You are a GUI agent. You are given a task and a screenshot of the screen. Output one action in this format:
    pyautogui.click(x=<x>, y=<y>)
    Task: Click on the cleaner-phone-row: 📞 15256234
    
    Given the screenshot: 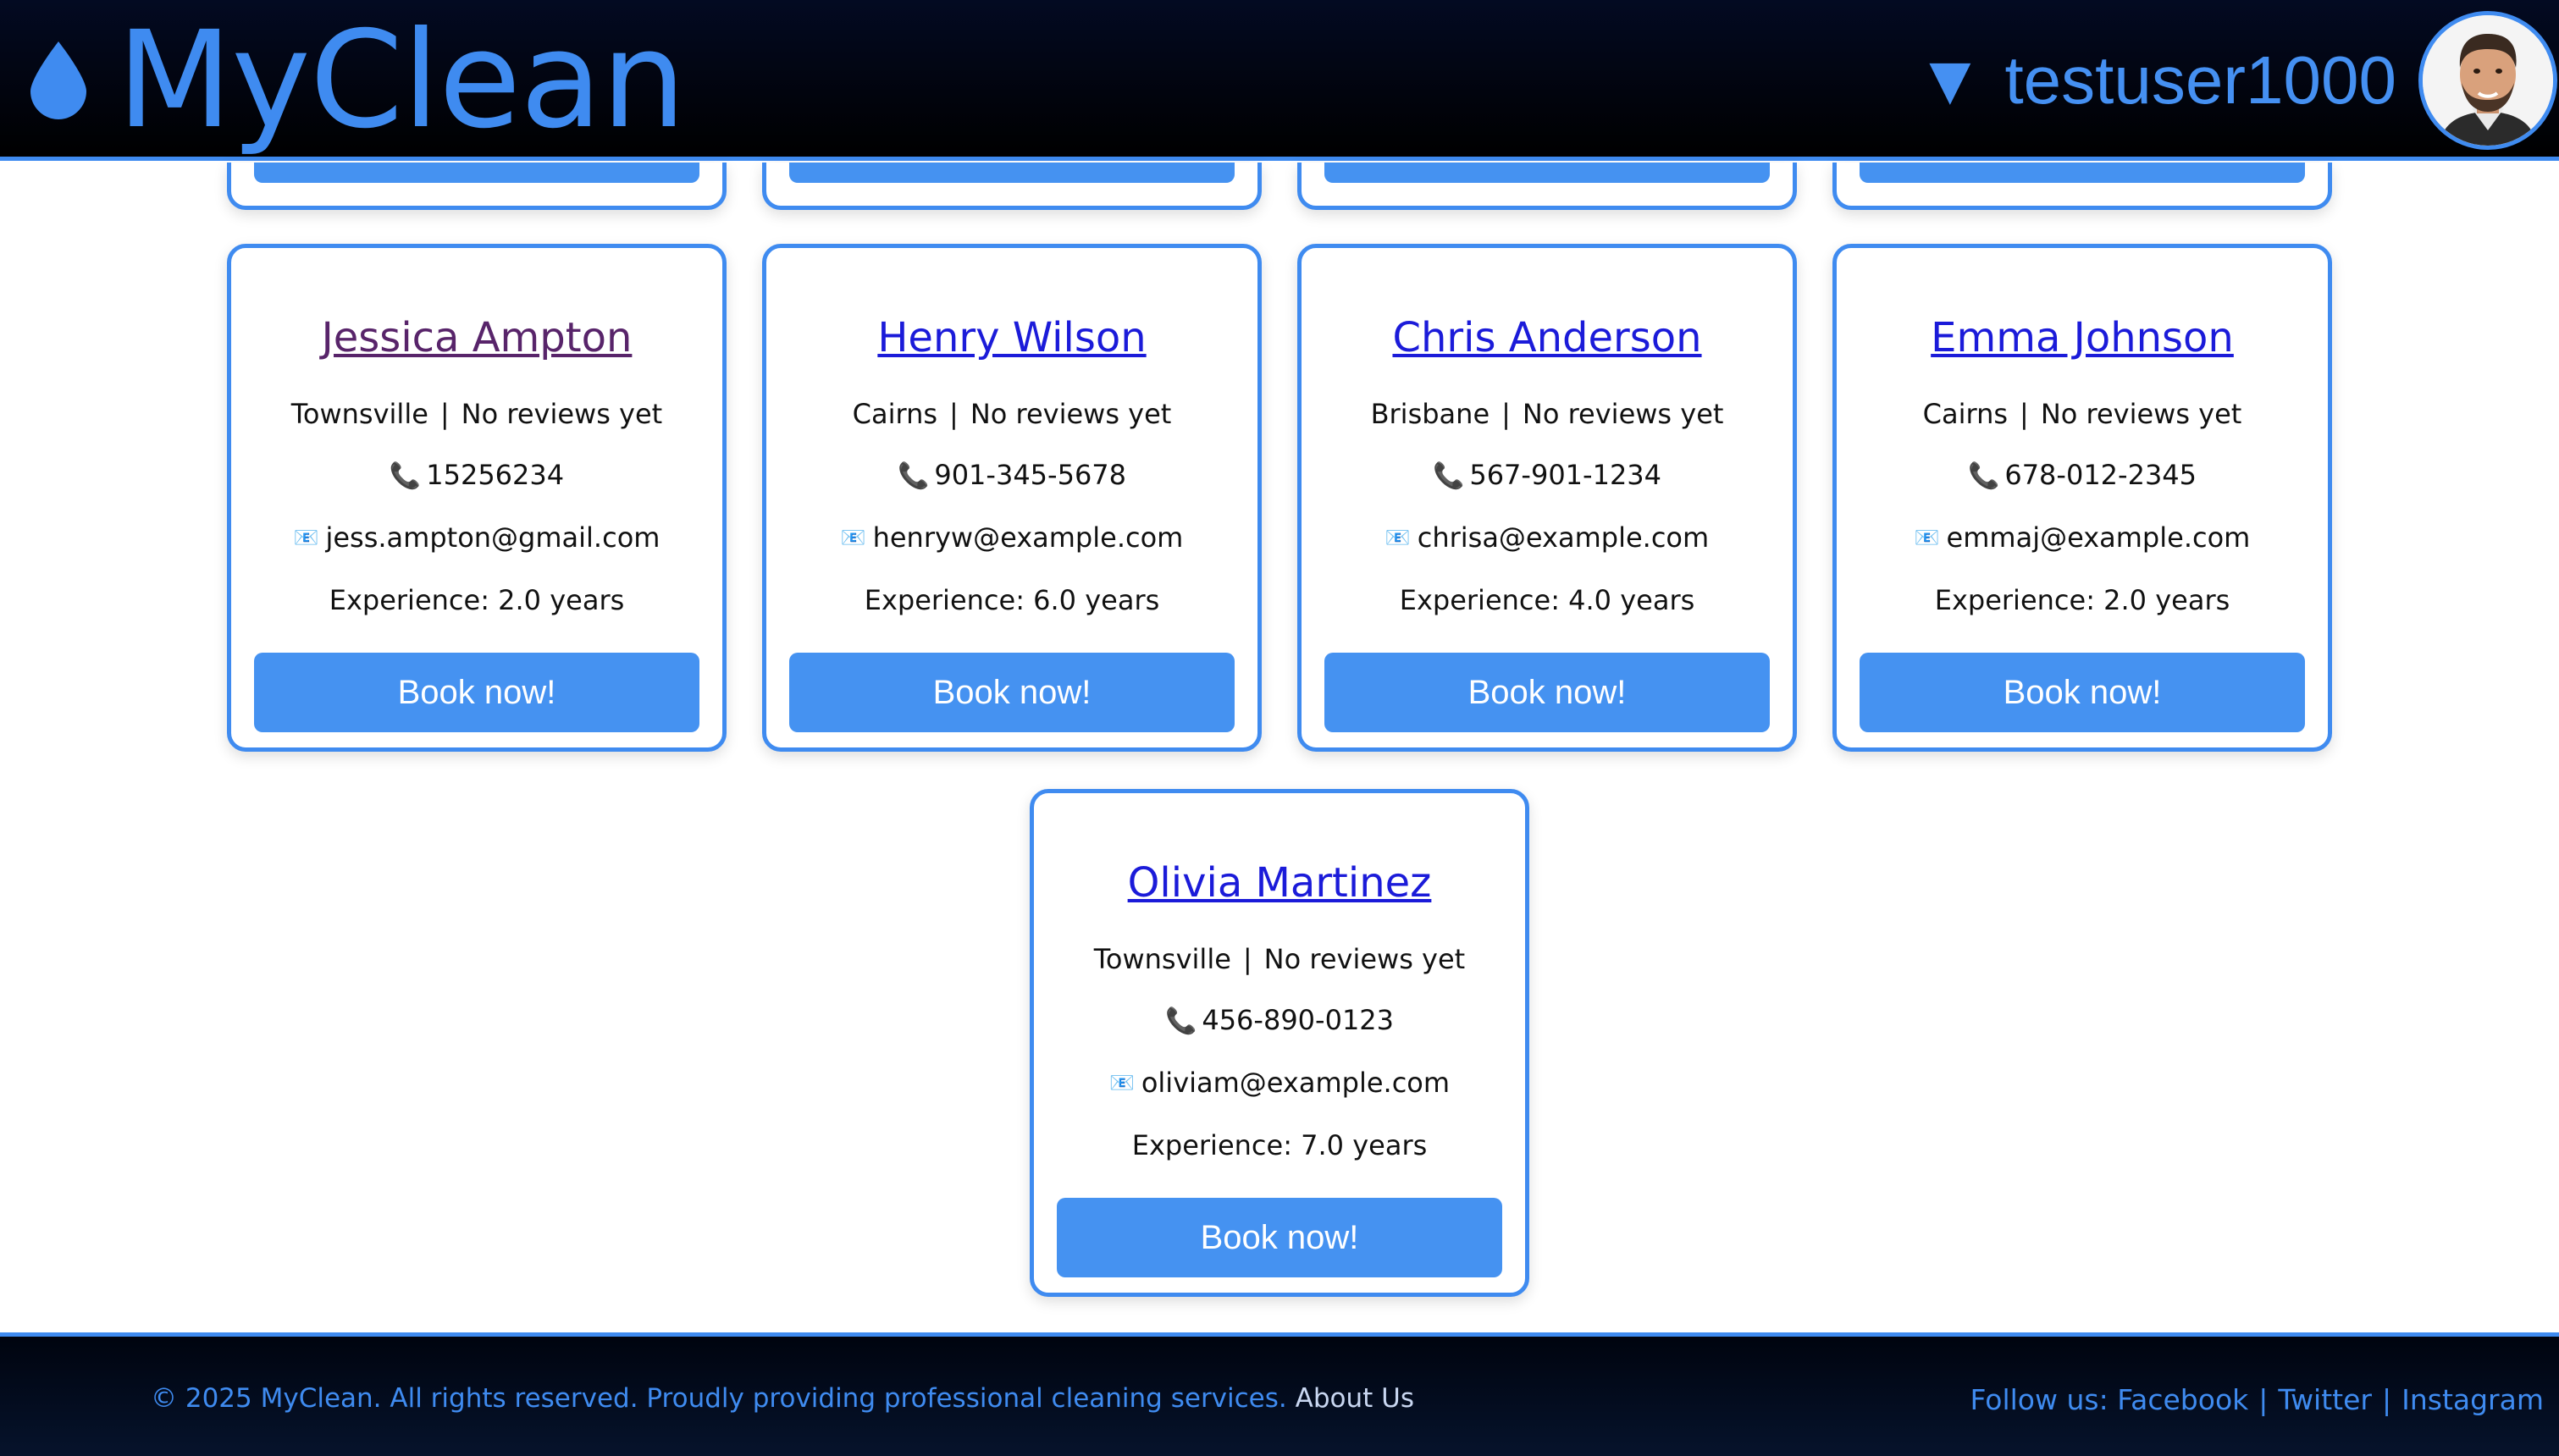 What is the action you would take?
    pyautogui.click(x=477, y=475)
    